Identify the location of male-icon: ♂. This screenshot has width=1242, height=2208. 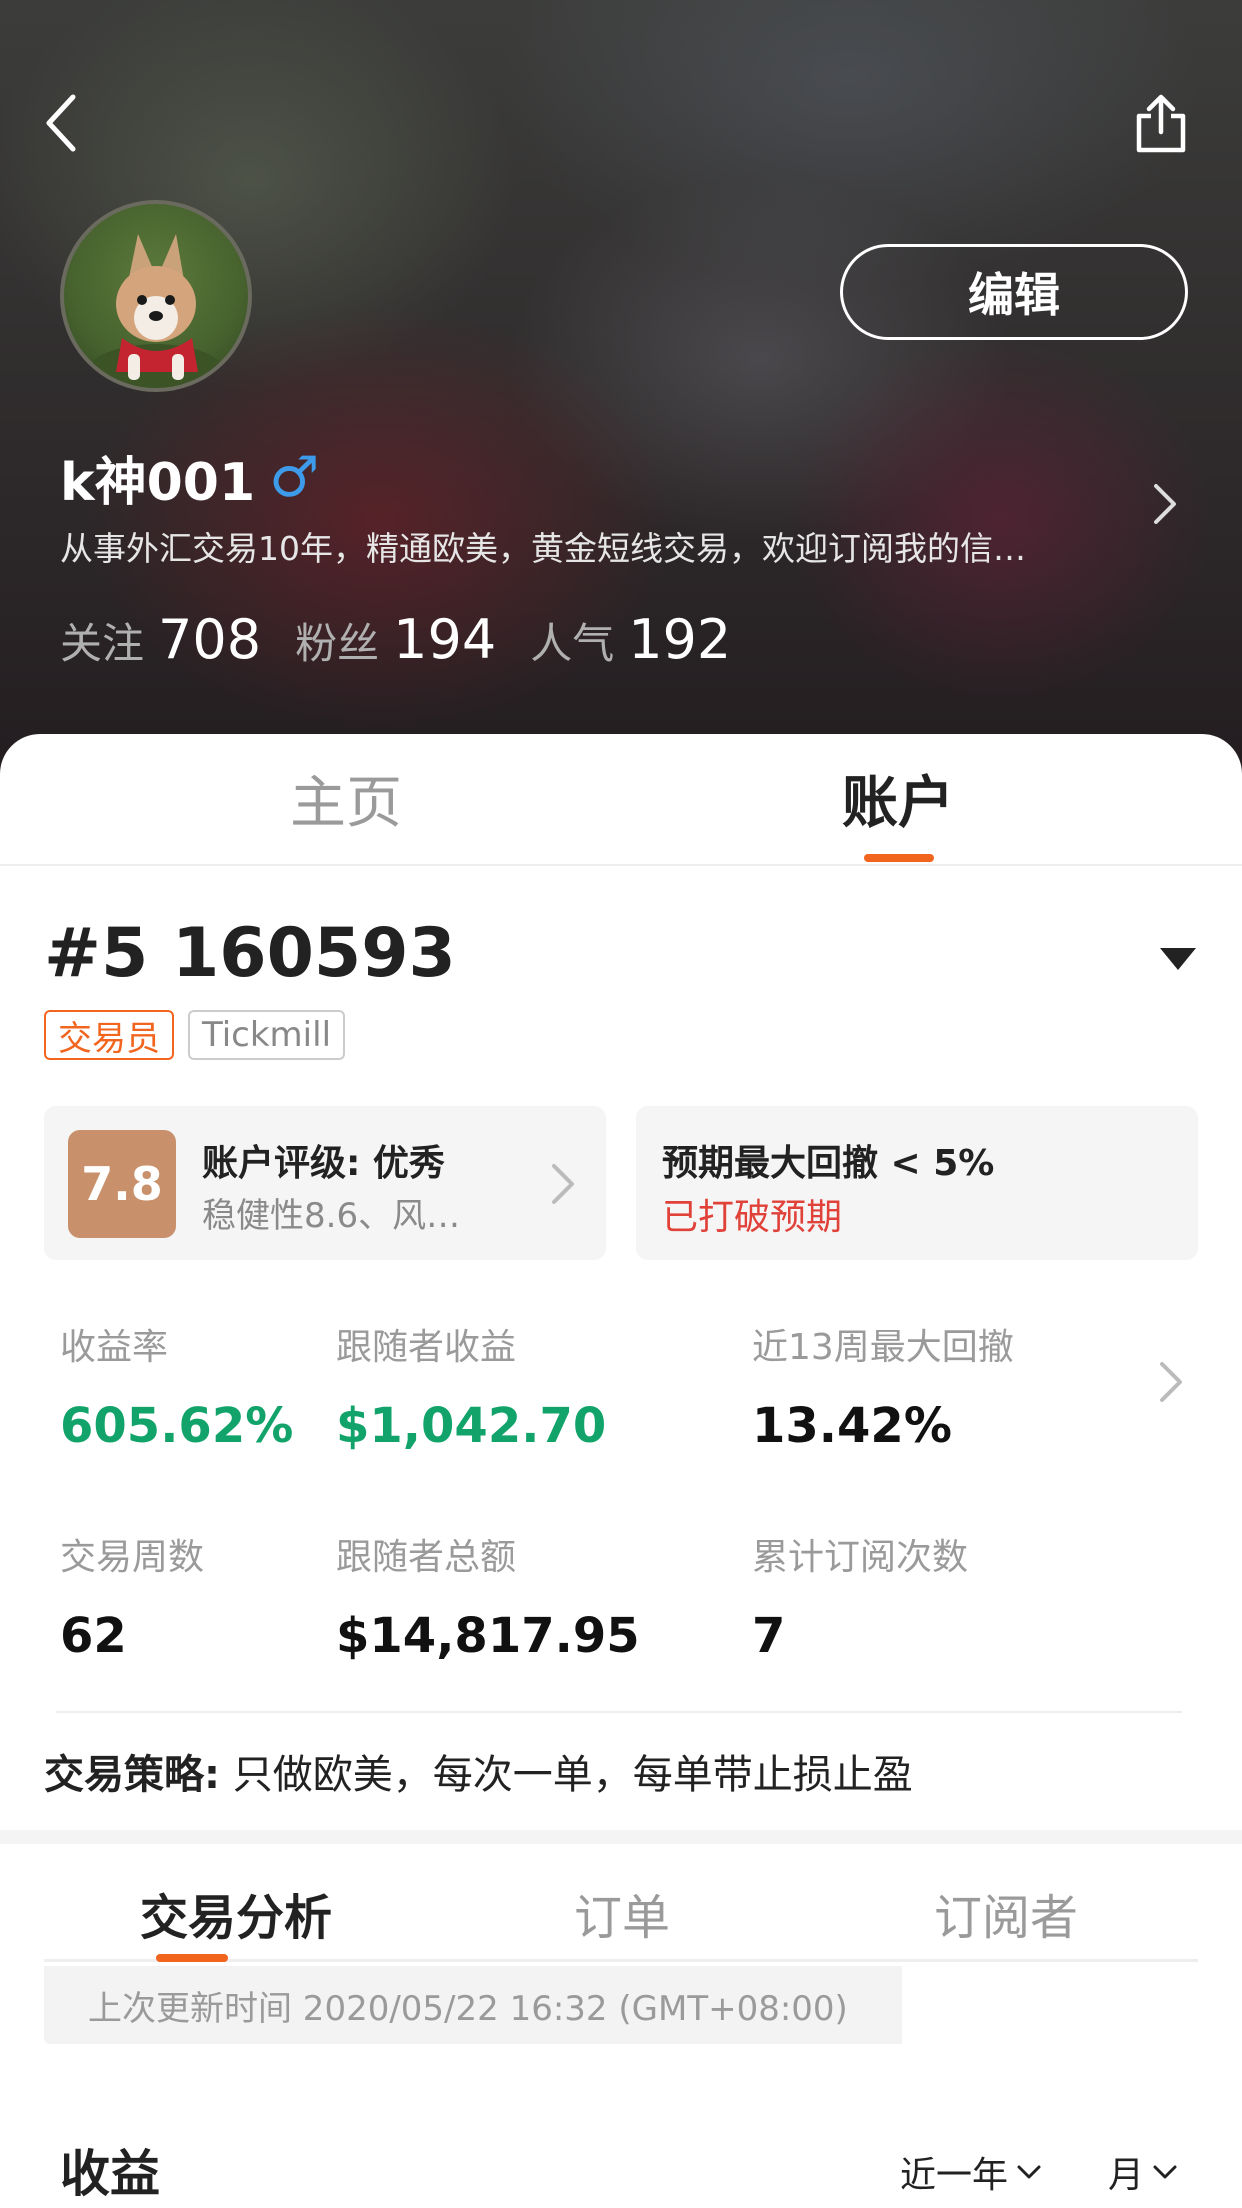
(294, 477).